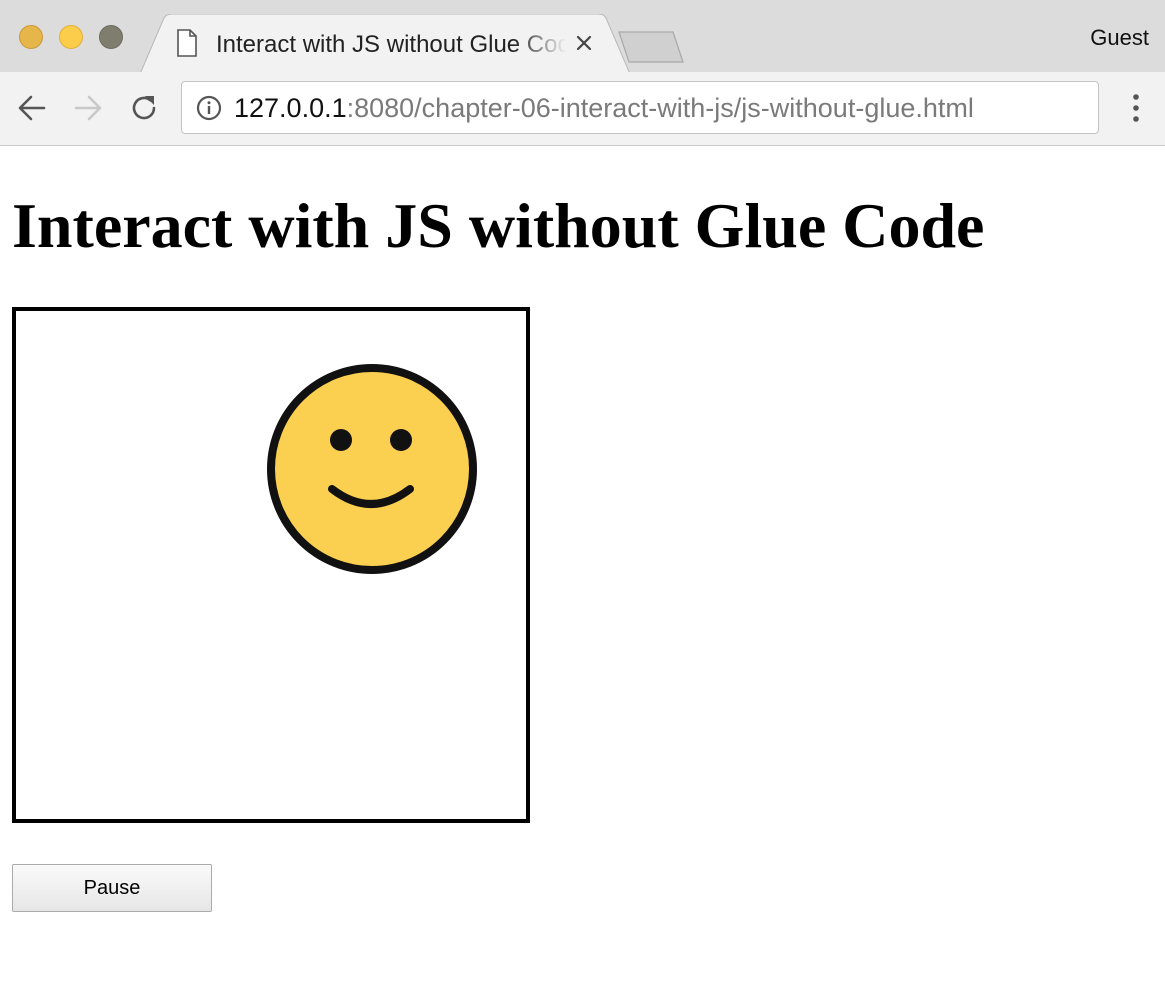 This screenshot has width=1165, height=982. What do you see at coordinates (651, 47) in the screenshot?
I see `new-tab-button` at bounding box center [651, 47].